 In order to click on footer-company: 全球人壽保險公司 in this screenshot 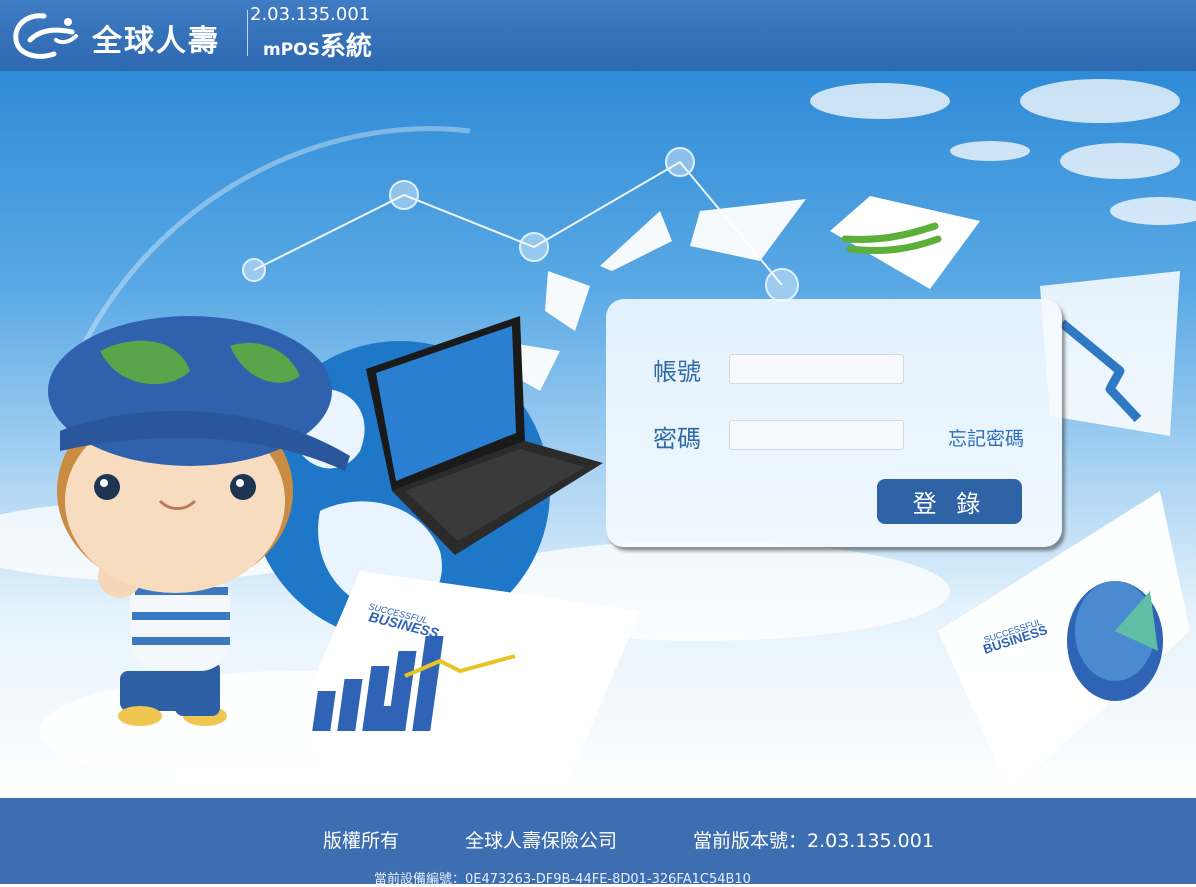, I will do `click(541, 841)`.